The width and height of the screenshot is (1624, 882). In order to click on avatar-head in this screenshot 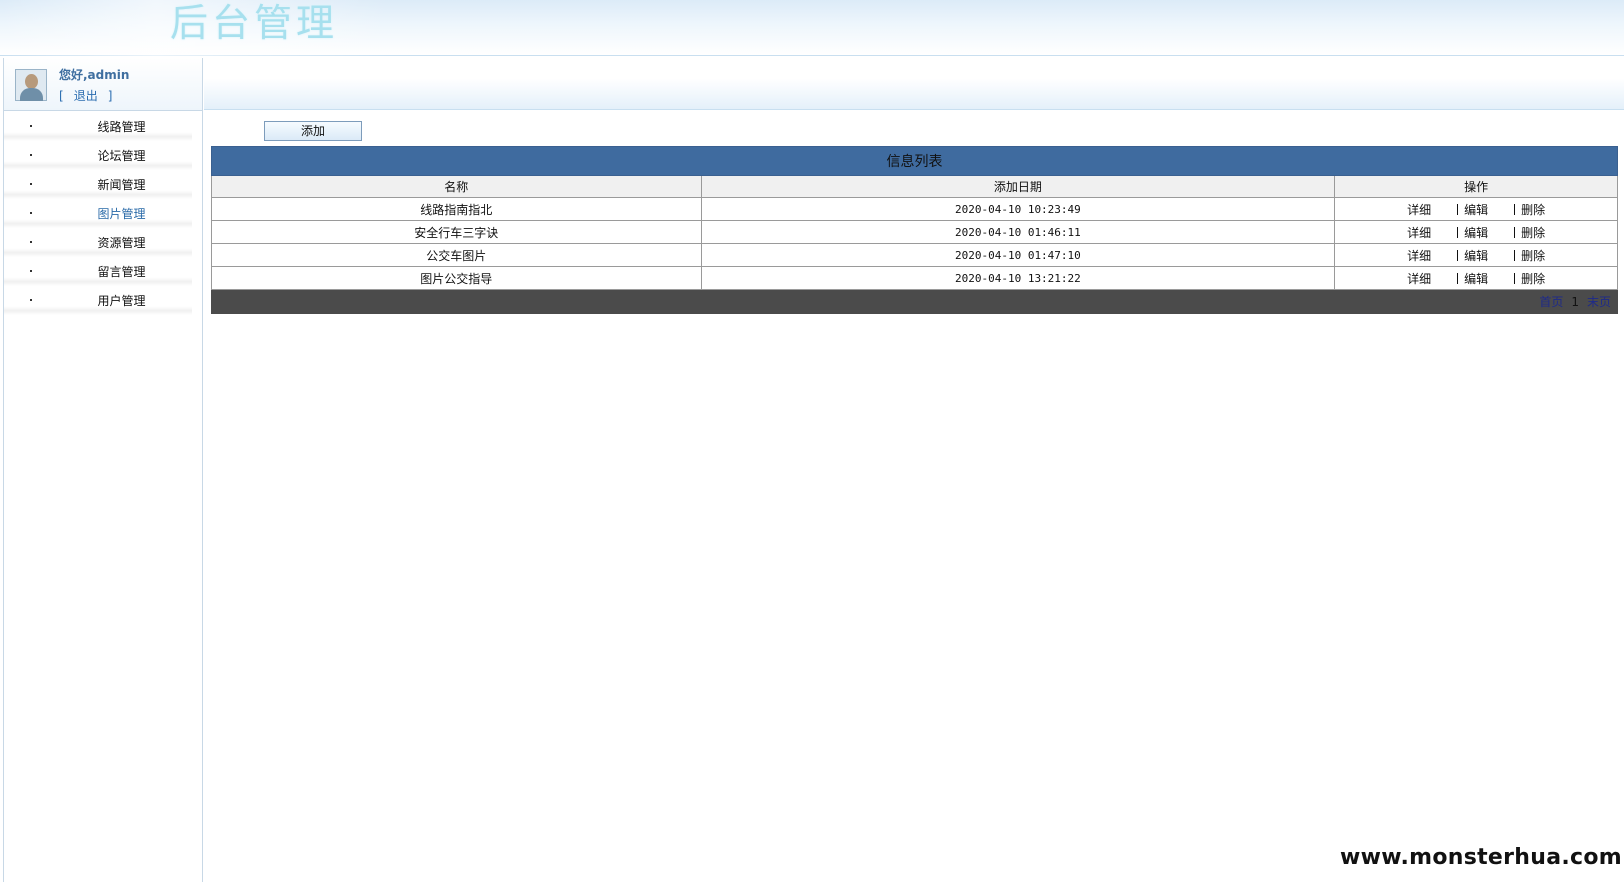, I will do `click(31, 81)`.